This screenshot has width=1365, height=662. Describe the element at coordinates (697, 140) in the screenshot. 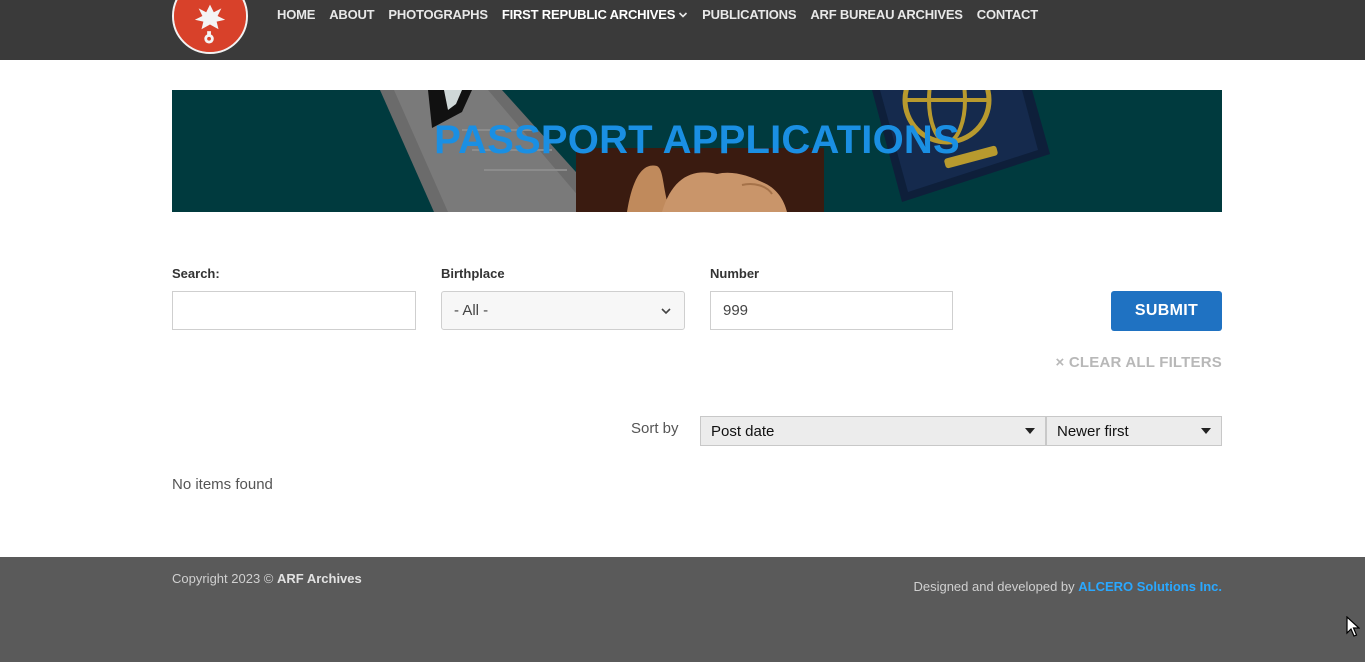

I see `page-title: PASSPORT APPLICATIONS` at that location.